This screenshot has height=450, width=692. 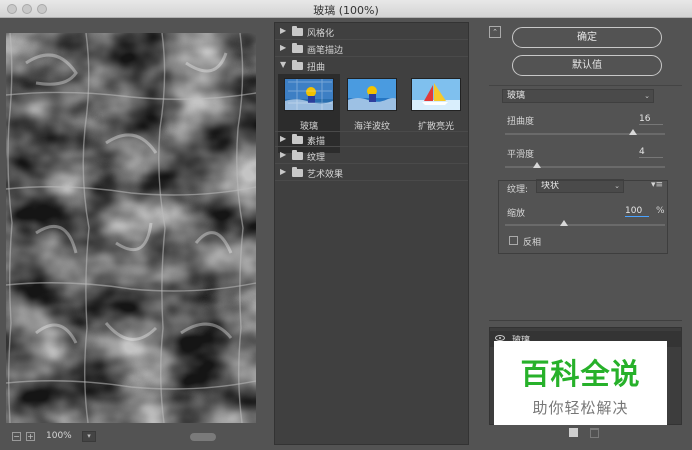 I want to click on zoom-bar: − + 100% ▾, so click(x=137, y=436).